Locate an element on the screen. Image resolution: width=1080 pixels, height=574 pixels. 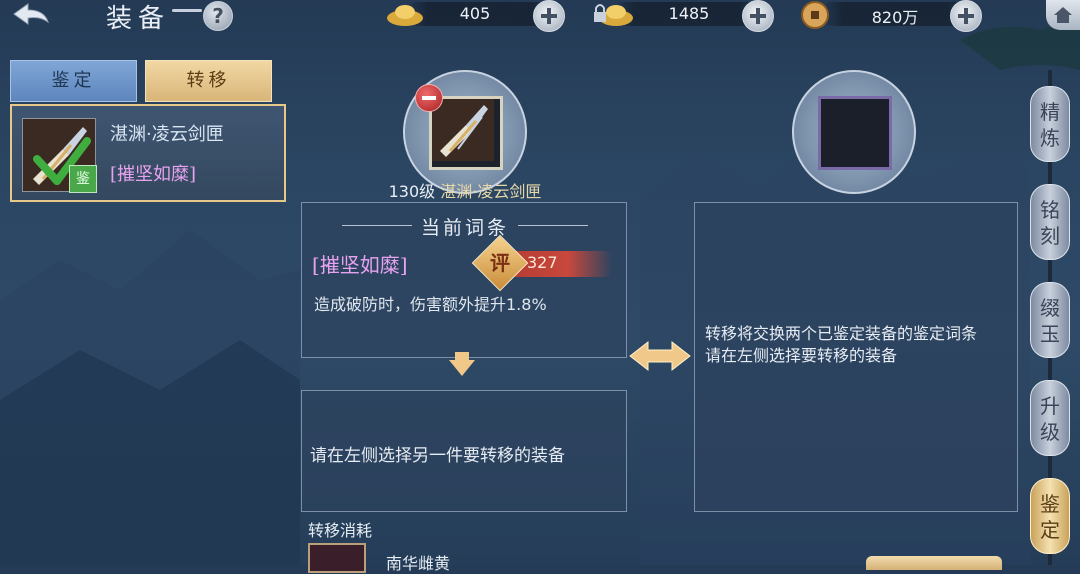
add-bound-gold-button is located at coordinates (758, 16).